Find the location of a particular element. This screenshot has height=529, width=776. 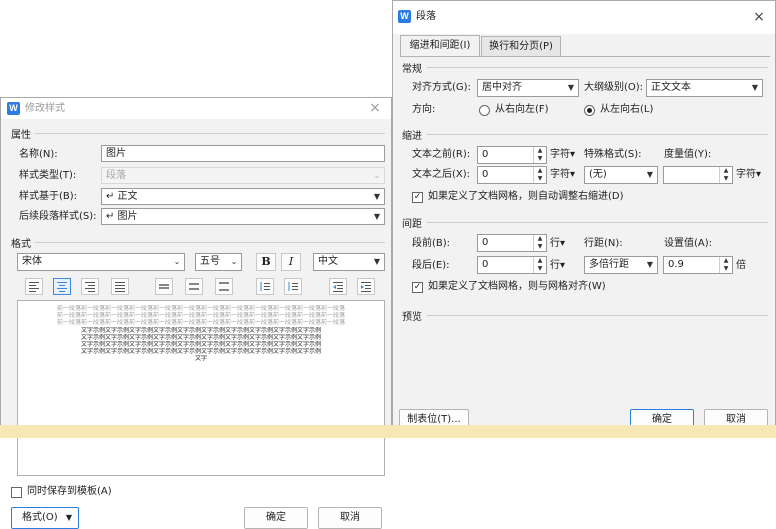

before-text-spinner: 0 ▲ ▼ is located at coordinates (512, 155).